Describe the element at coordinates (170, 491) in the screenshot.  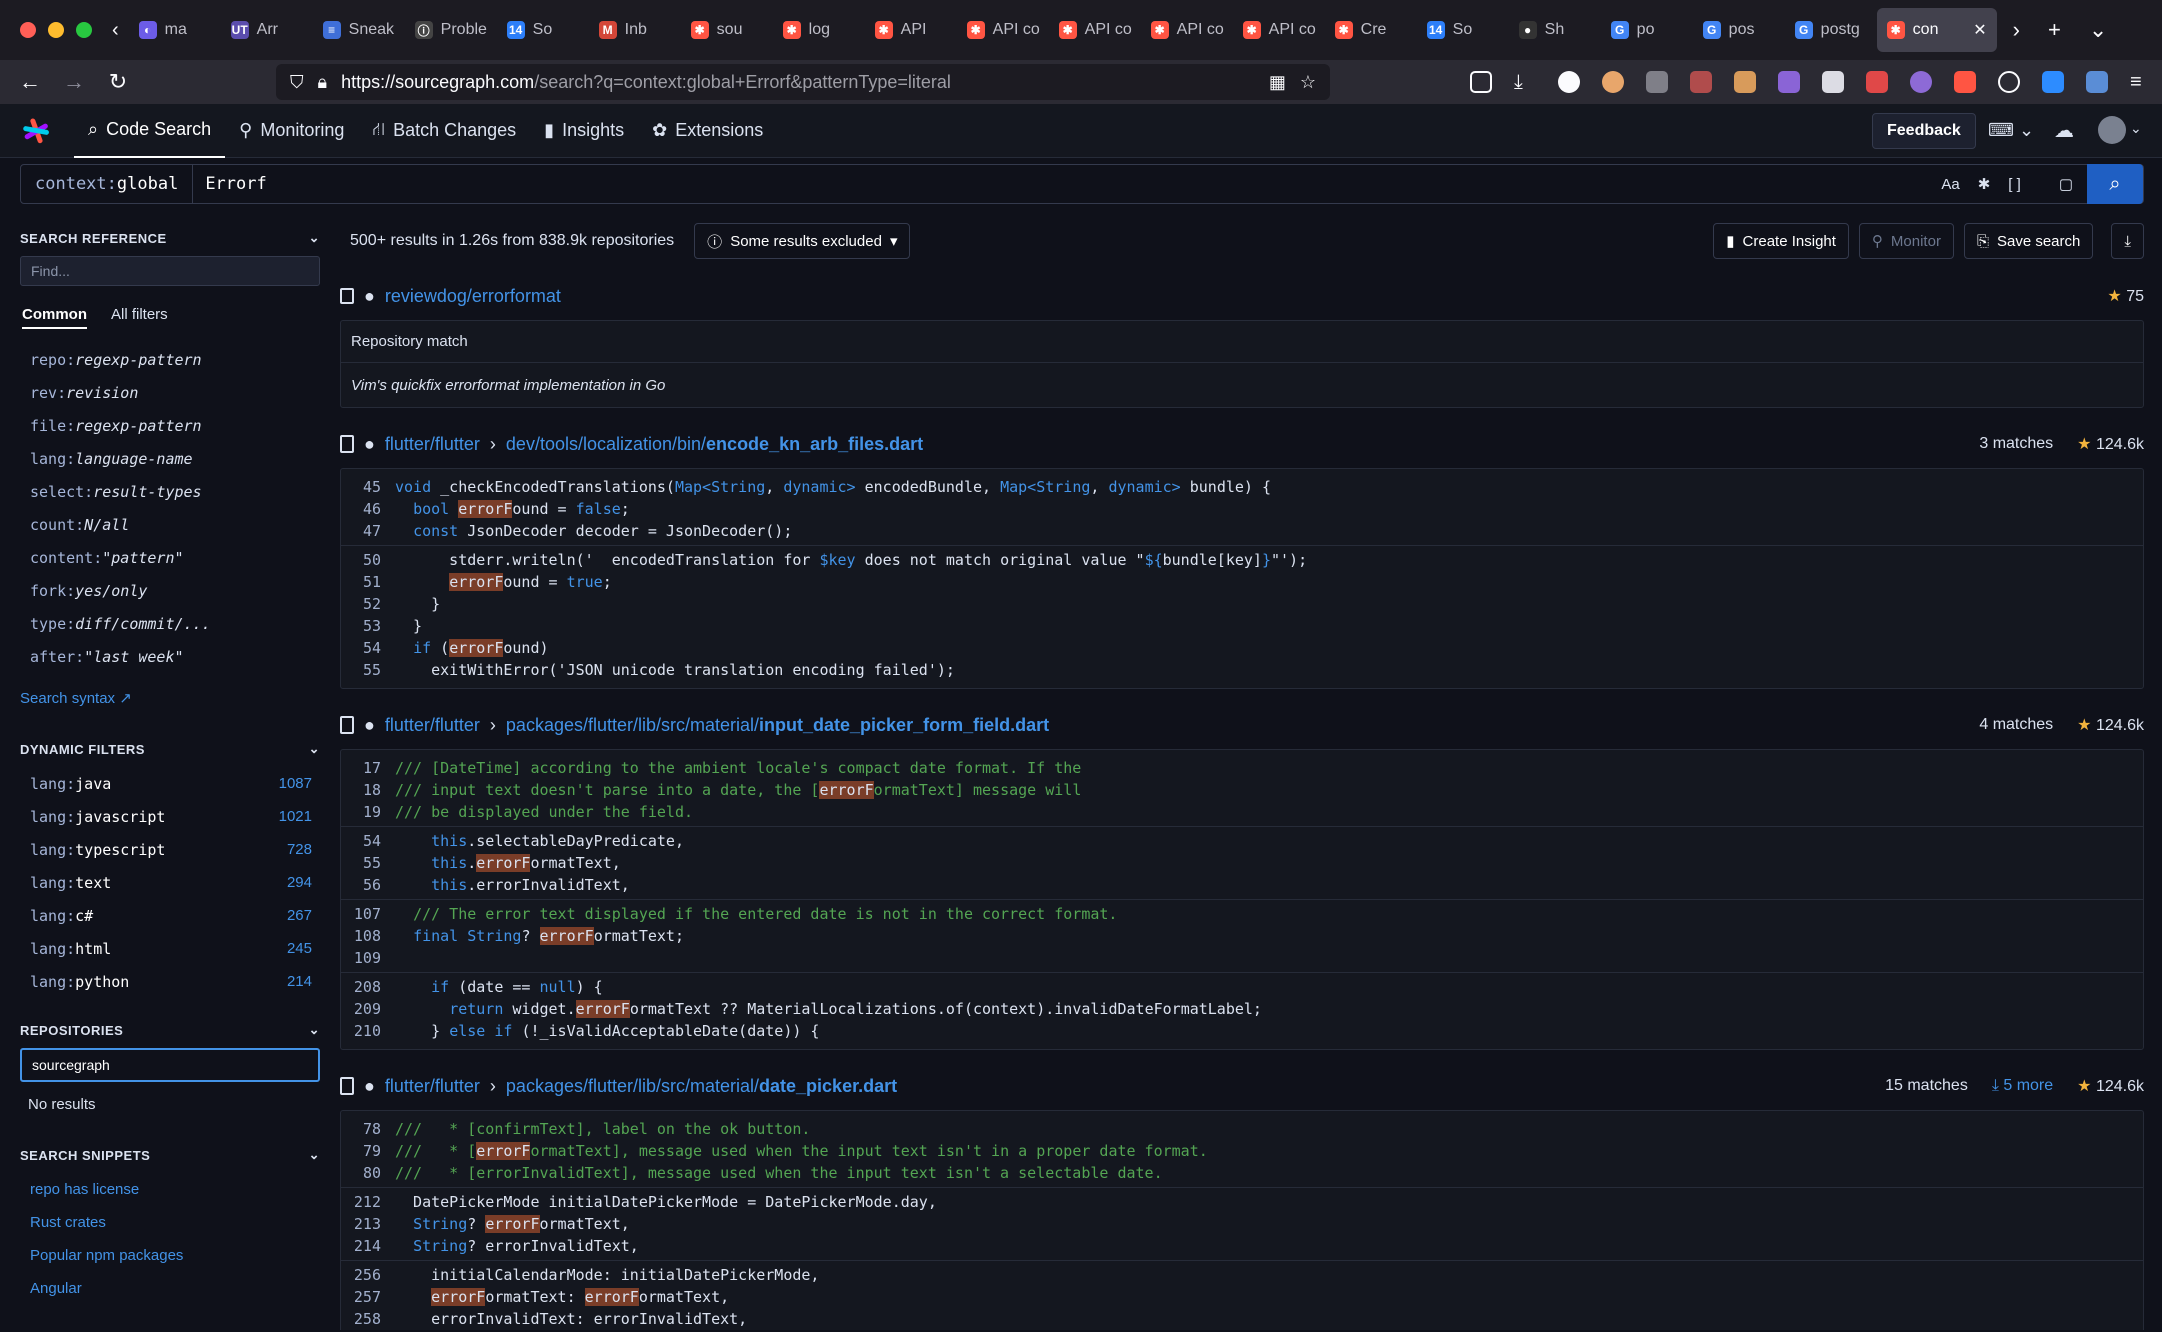
I see `reference-item: select: result-types` at that location.